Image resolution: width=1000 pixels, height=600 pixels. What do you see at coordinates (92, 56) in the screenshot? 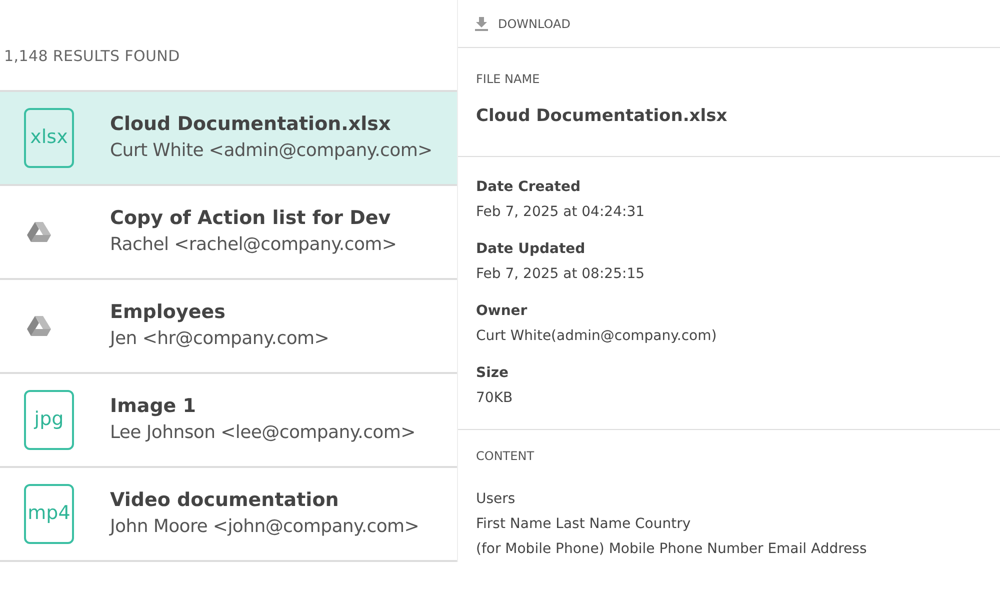
I see `results-count: 1,148 RESULTS FOUND` at bounding box center [92, 56].